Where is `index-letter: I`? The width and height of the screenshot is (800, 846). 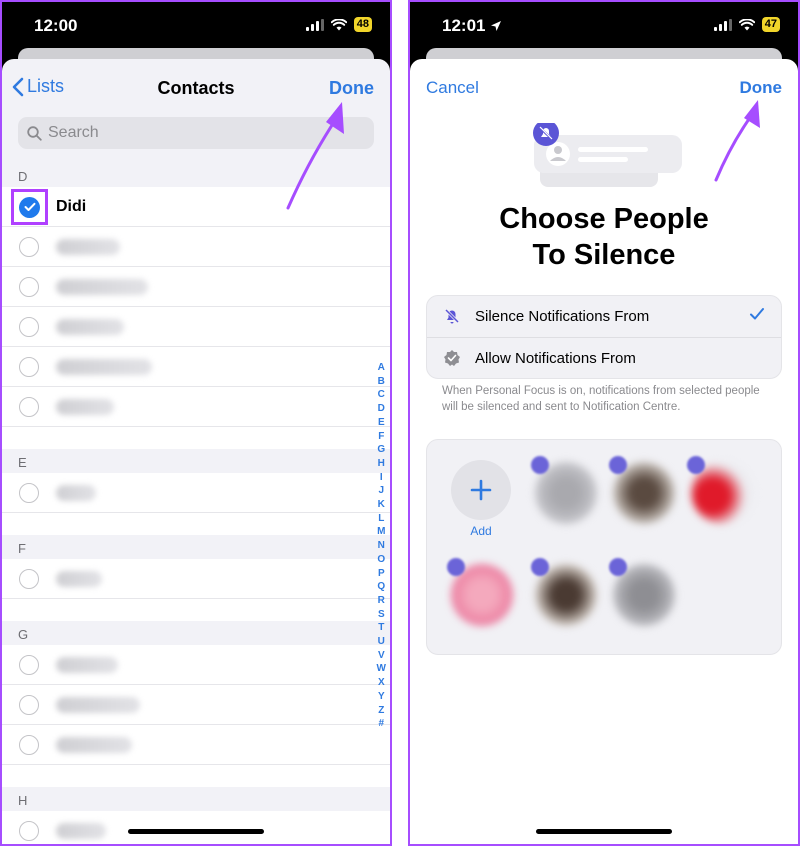 index-letter: I is located at coordinates (381, 478).